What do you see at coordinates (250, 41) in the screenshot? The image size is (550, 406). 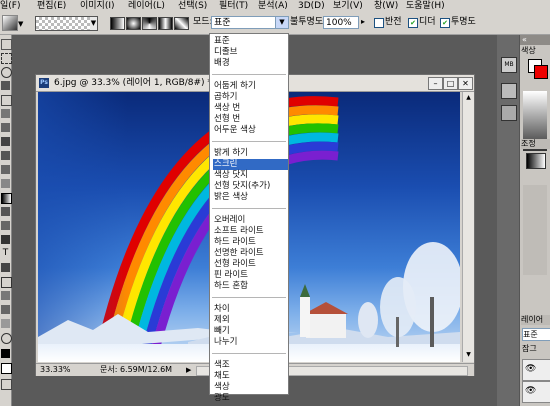 I see `blend-mode-option: 표준` at bounding box center [250, 41].